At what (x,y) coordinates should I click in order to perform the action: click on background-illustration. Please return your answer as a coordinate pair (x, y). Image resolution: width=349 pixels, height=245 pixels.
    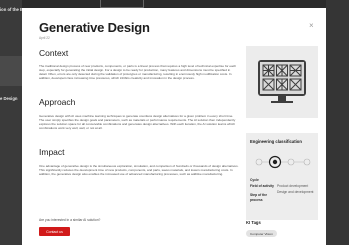
    Looking at the image, I should click on (11, 71).